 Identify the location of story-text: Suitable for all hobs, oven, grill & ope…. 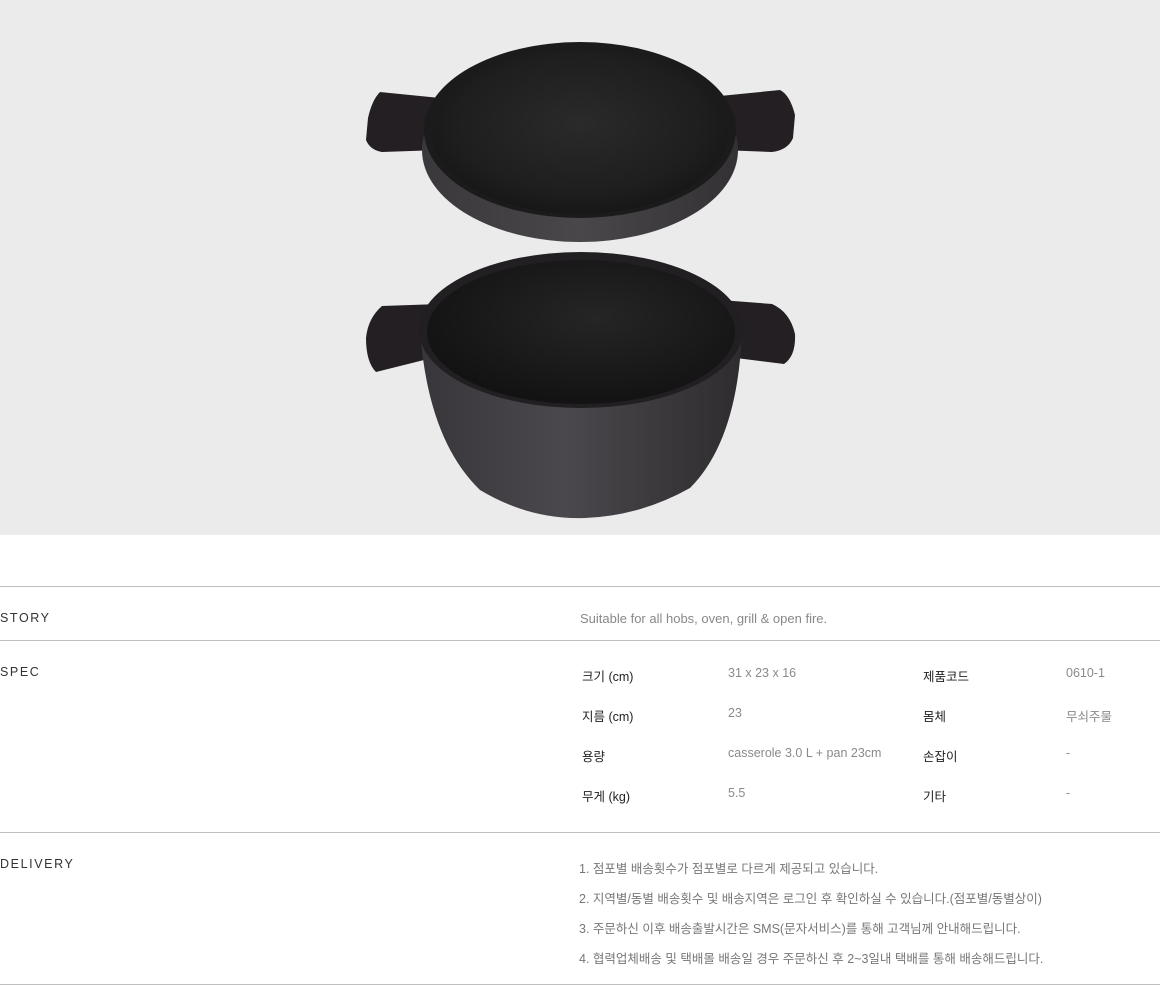
(704, 618).